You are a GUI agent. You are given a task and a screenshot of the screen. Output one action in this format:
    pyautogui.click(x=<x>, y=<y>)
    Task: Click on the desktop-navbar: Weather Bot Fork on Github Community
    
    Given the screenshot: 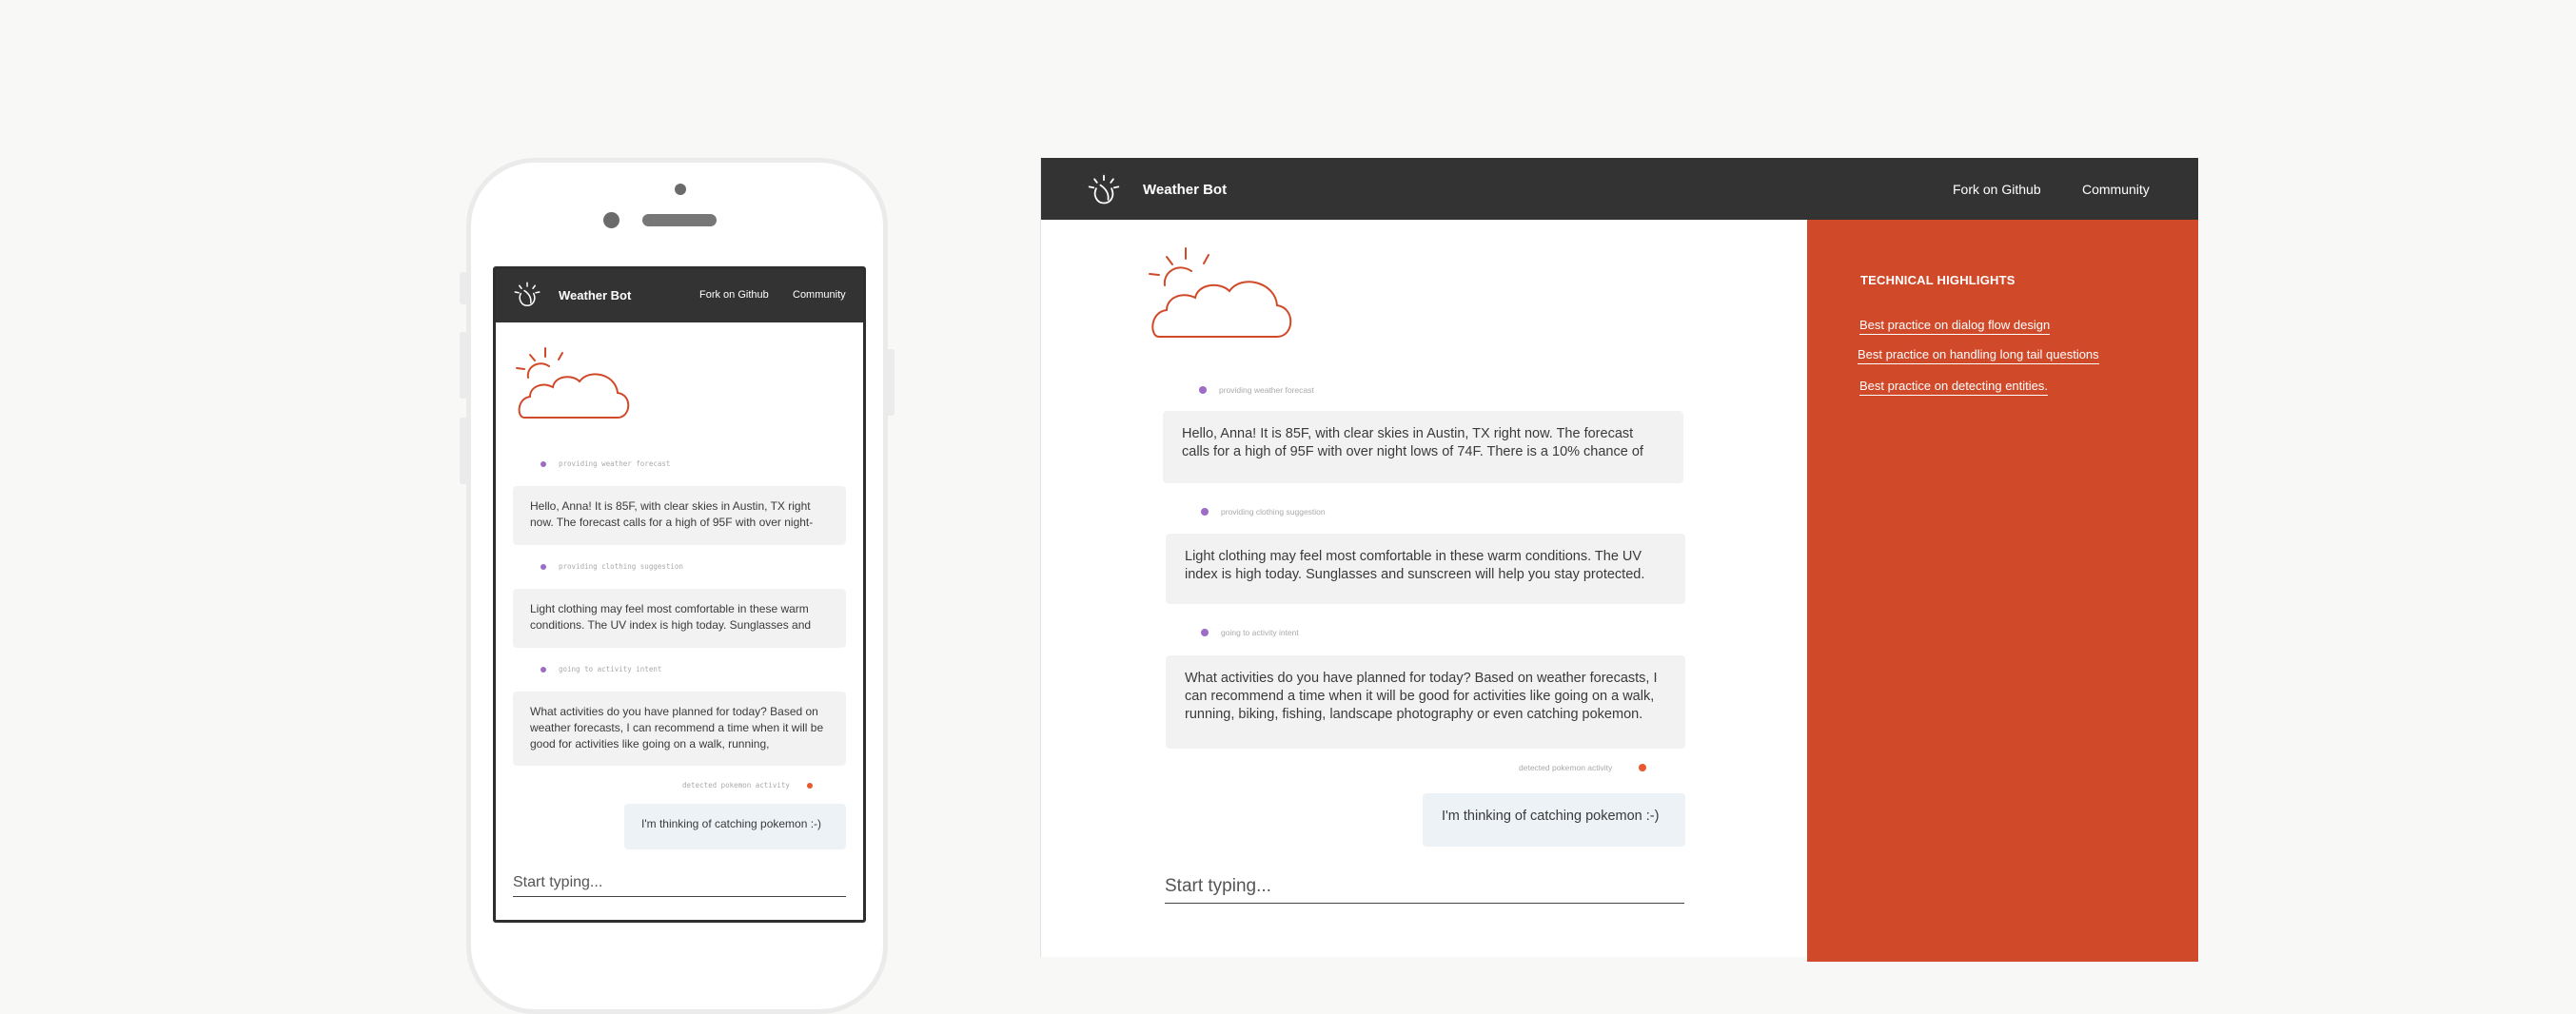 What is the action you would take?
    pyautogui.click(x=1619, y=189)
    